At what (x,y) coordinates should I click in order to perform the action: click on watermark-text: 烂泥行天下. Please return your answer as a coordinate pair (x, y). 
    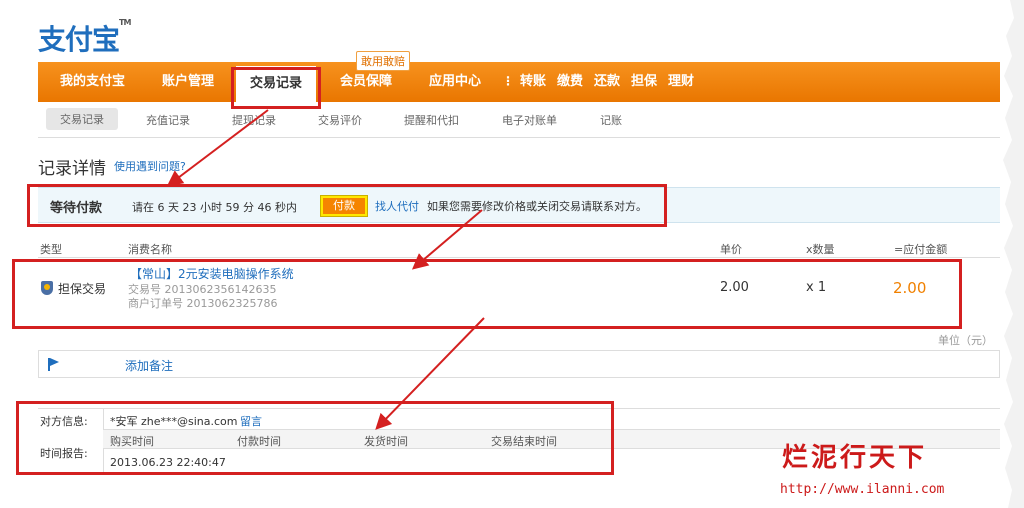
    Looking at the image, I should click on (855, 458).